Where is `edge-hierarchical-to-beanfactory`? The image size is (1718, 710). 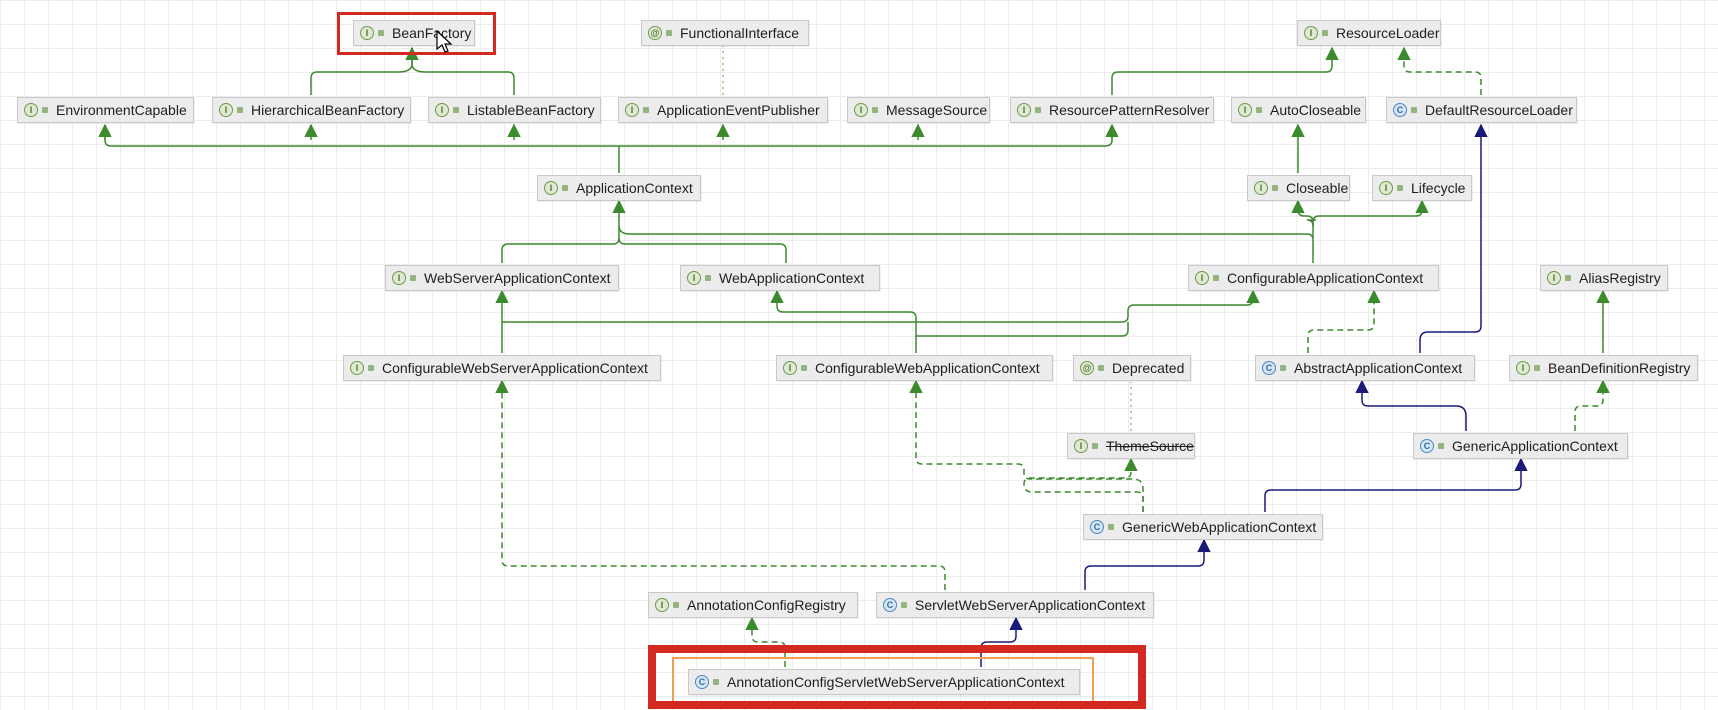
edge-hierarchical-to-beanfactory is located at coordinates (364, 70).